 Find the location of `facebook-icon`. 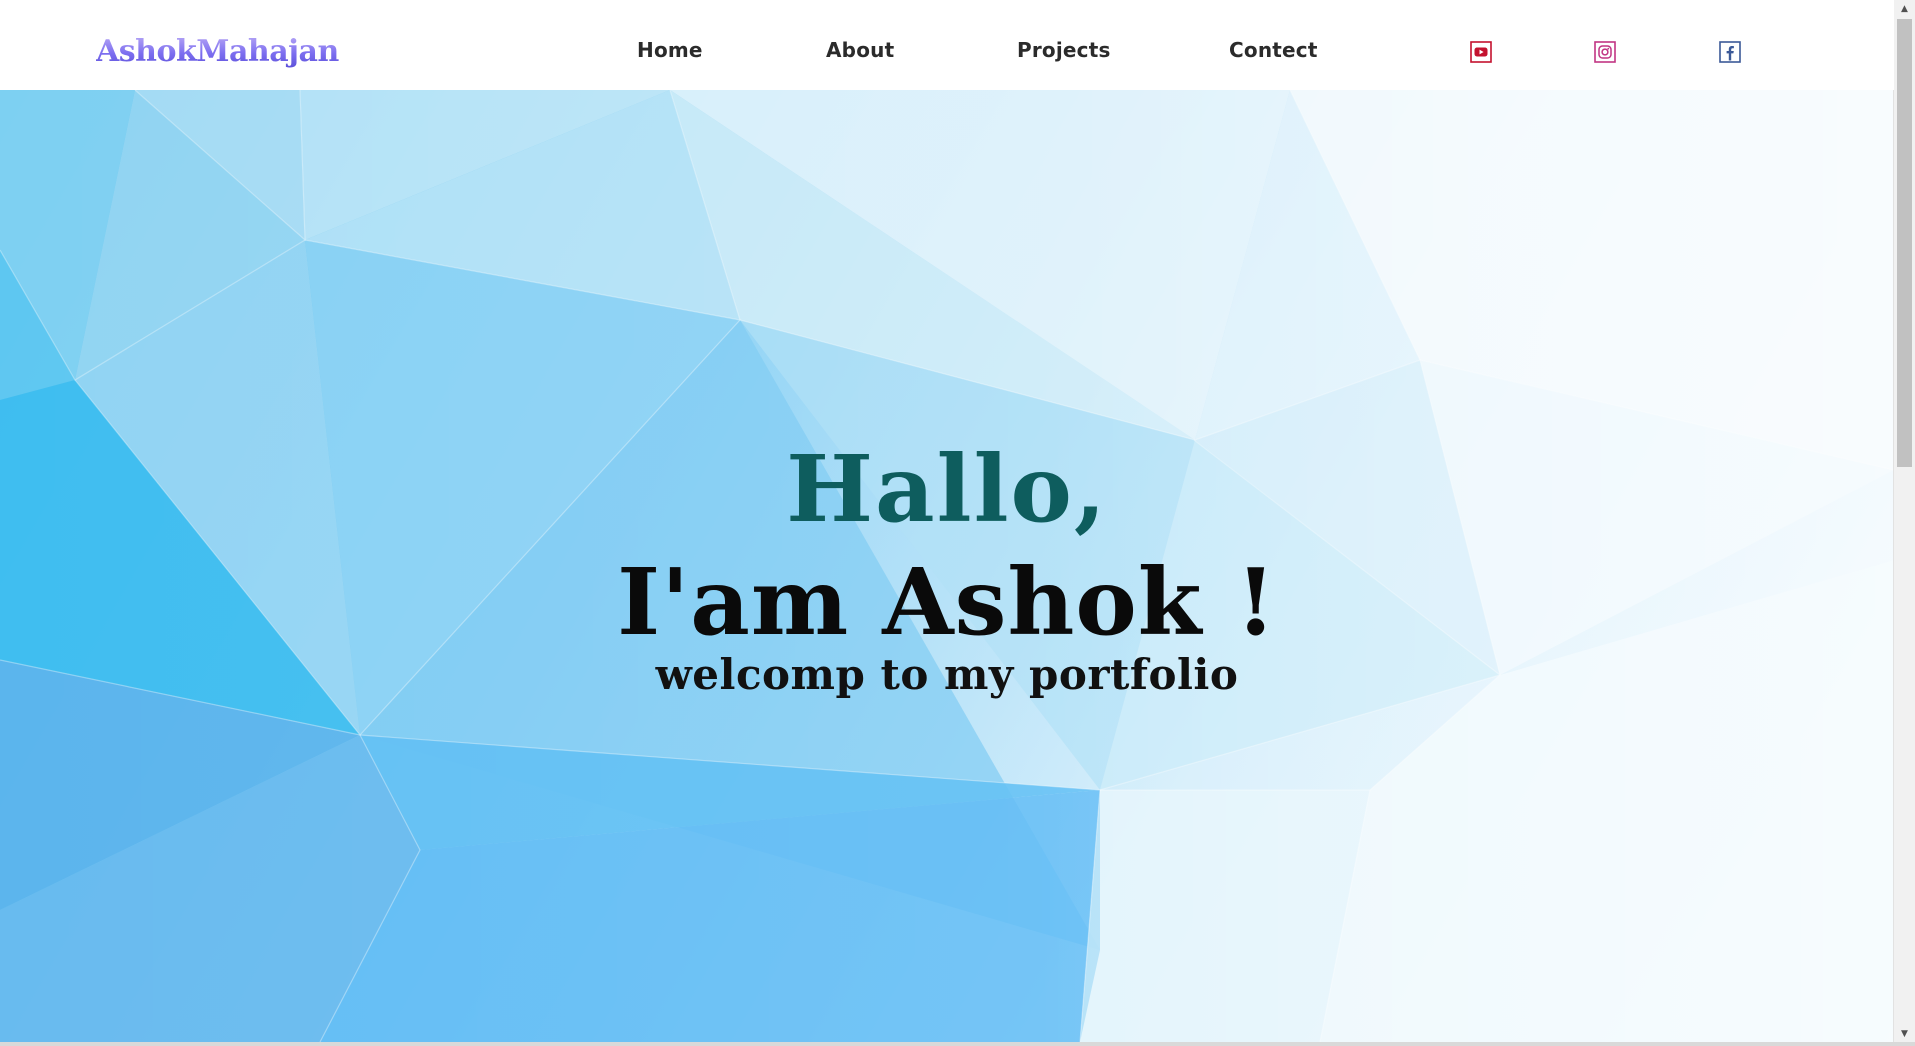

facebook-icon is located at coordinates (1730, 52).